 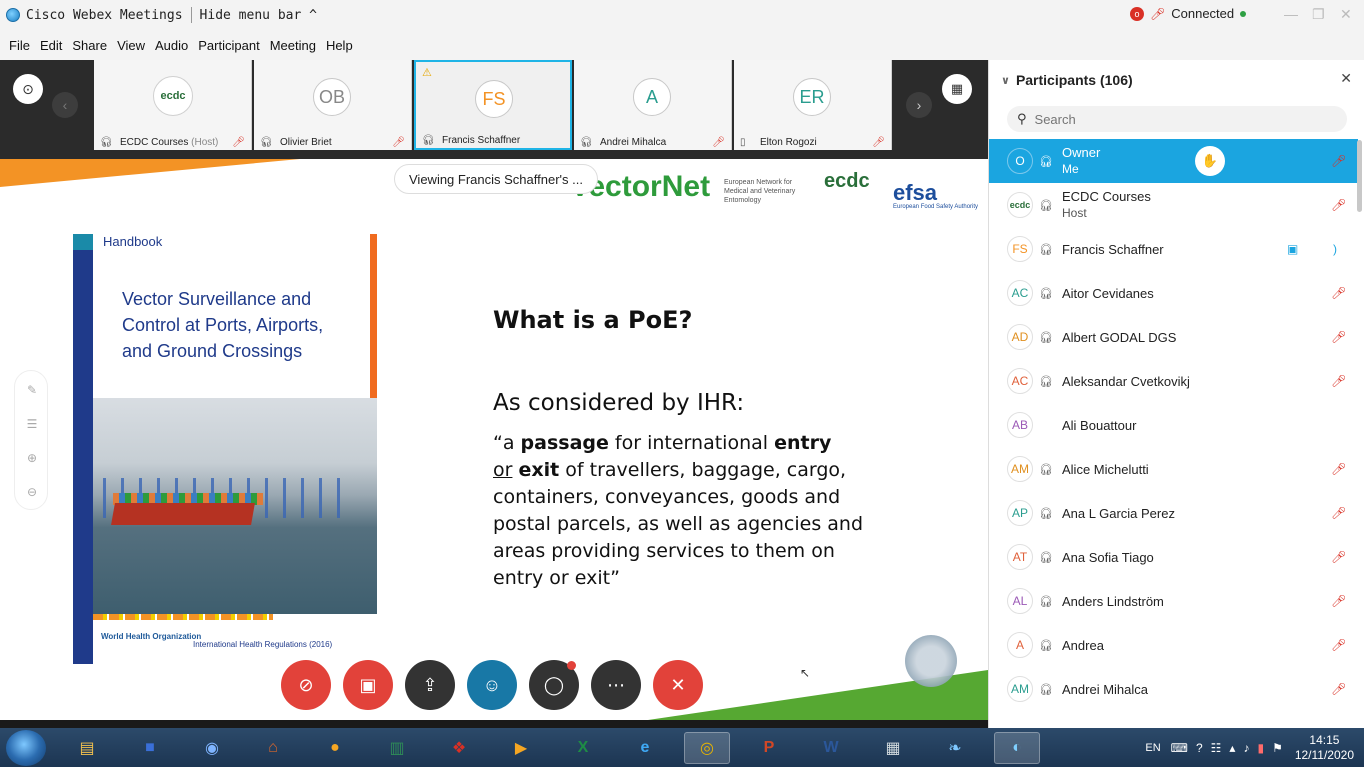 What do you see at coordinates (1232, 748) in the screenshot?
I see `tray-expand-icon: ▴` at bounding box center [1232, 748].